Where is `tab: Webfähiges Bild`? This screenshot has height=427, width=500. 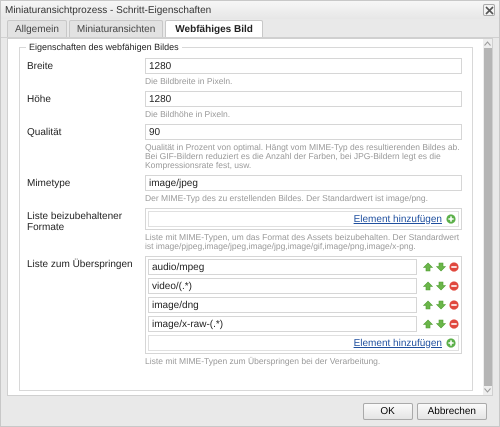
tab: Webfähiges Bild is located at coordinates (214, 28).